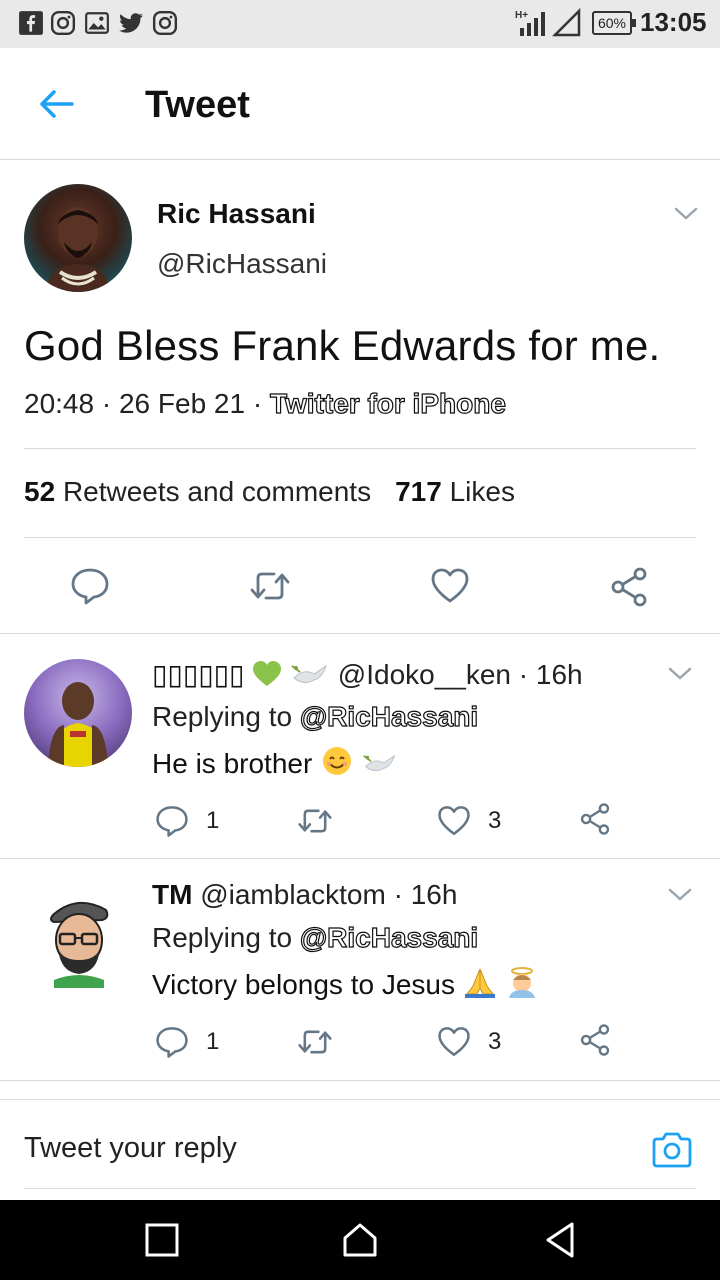 This screenshot has width=720, height=1280. What do you see at coordinates (566, 22) in the screenshot?
I see `signal-empty-icon` at bounding box center [566, 22].